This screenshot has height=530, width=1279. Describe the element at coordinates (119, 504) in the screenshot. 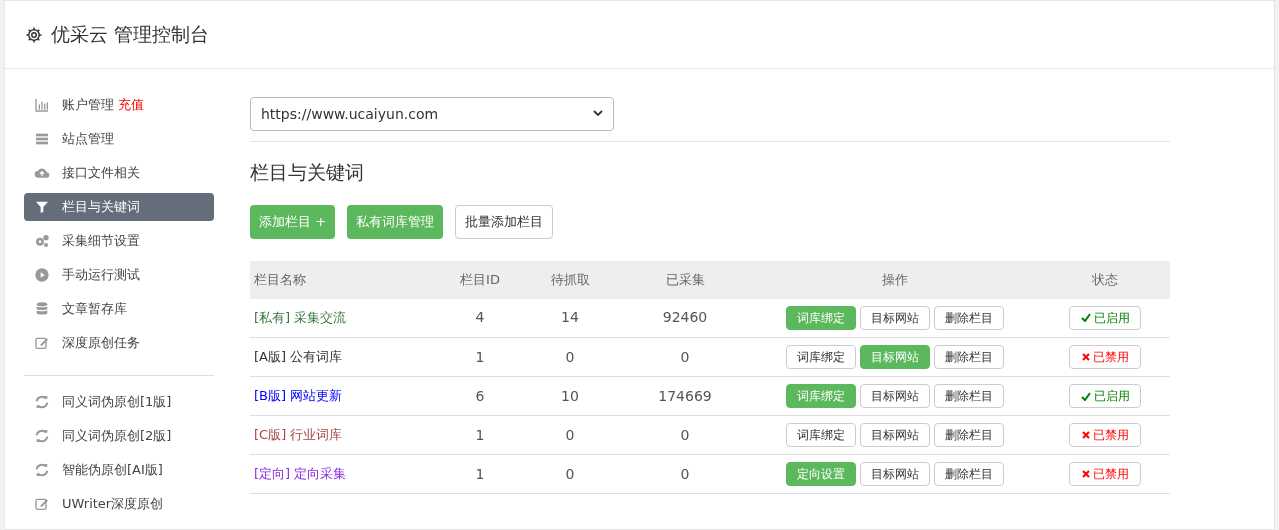

I see `sidebar-item: UWriter深度原创` at that location.